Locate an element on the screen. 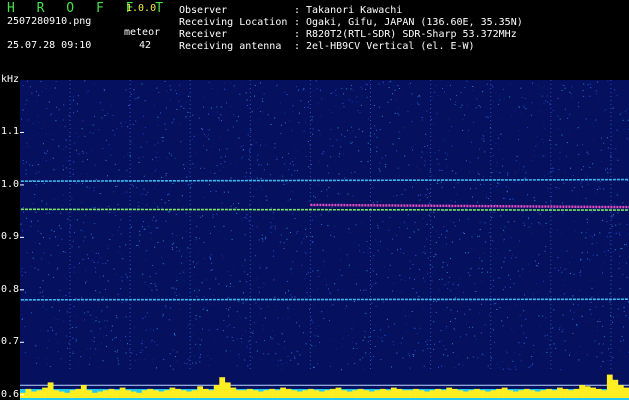  y-tick-label: 0.6 is located at coordinates (10, 394).